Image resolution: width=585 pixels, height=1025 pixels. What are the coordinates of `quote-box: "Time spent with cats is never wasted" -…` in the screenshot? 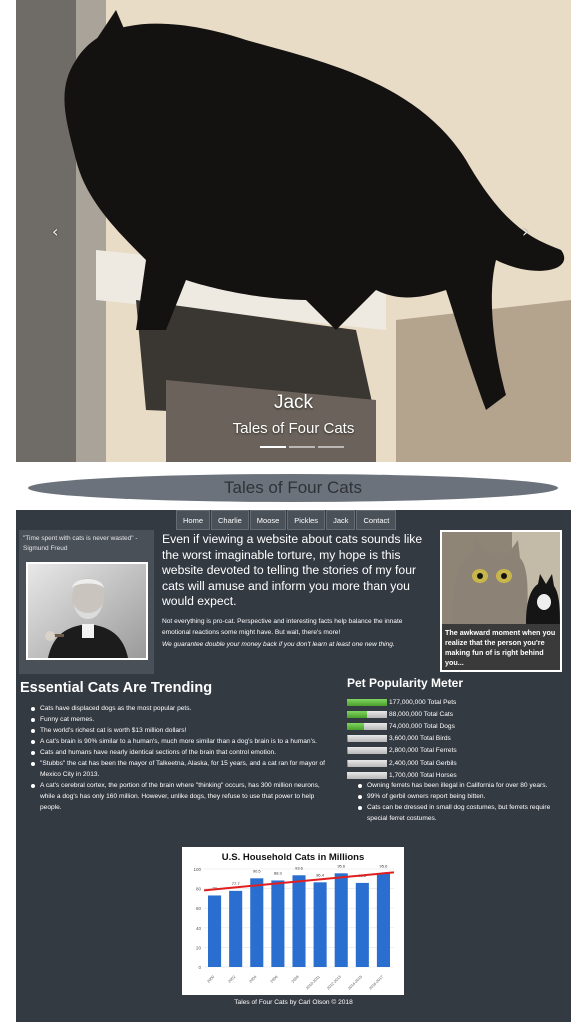 It's located at (86, 602).